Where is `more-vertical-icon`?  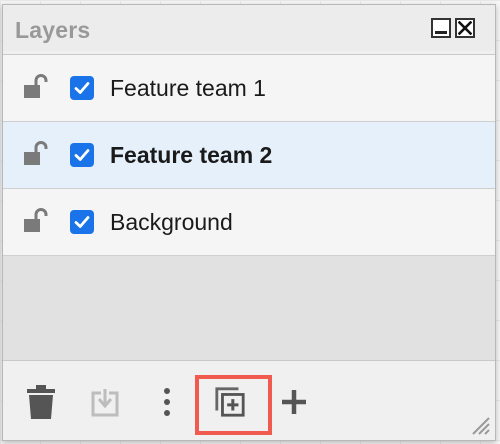
more-vertical-icon is located at coordinates (167, 402).